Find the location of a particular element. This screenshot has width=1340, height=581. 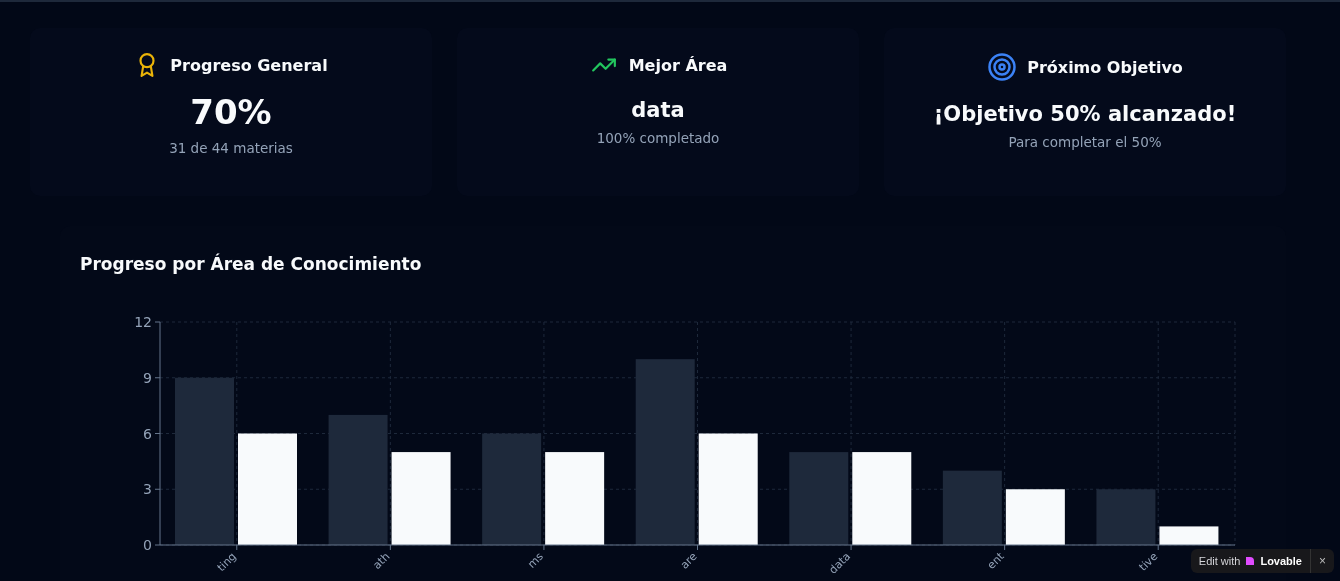

axis-category-label: are is located at coordinates (688, 560).